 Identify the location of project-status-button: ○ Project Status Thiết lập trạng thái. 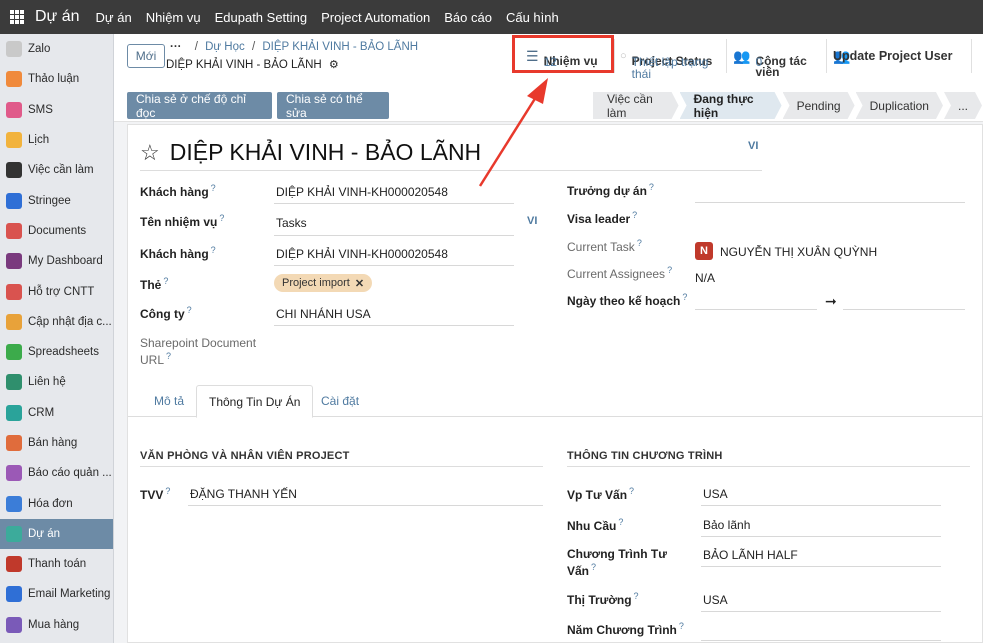
(670, 59).